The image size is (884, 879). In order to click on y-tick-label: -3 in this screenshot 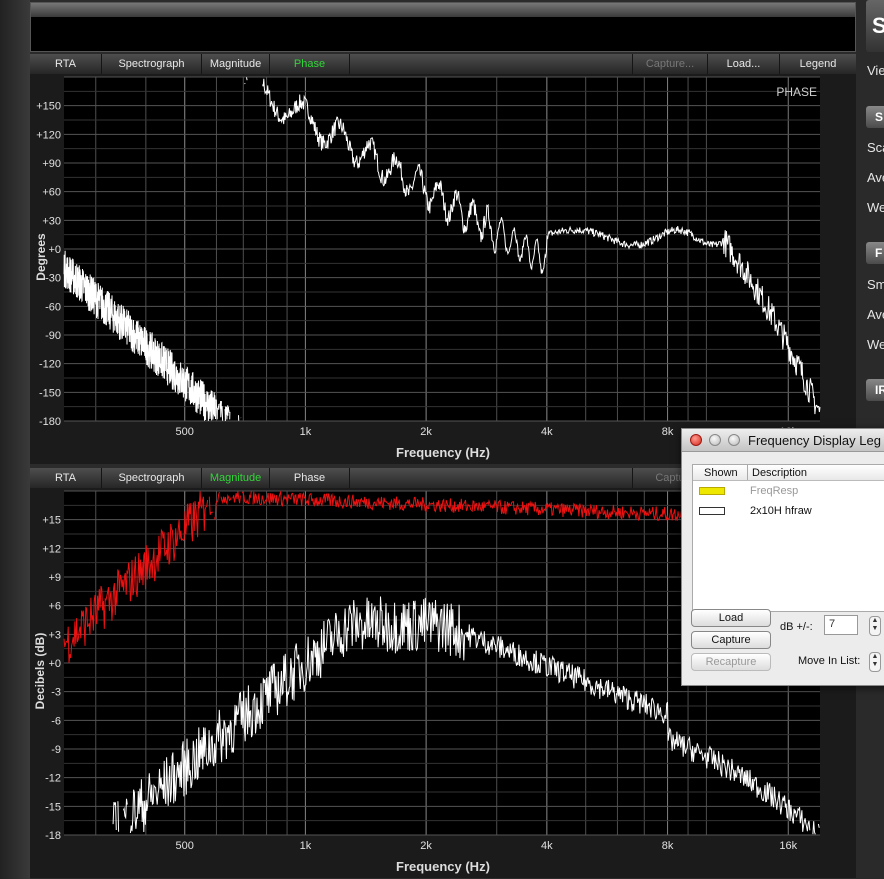, I will do `click(56, 693)`.